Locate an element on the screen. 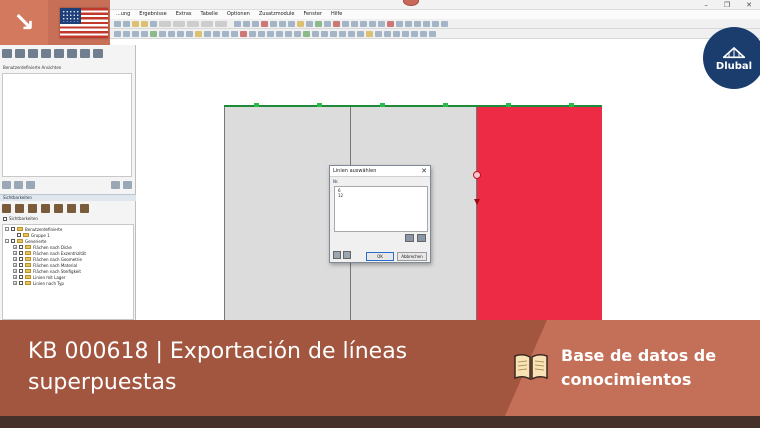 This screenshot has width=760, height=428. menu-item: Ergebnisse is located at coordinates (152, 14).